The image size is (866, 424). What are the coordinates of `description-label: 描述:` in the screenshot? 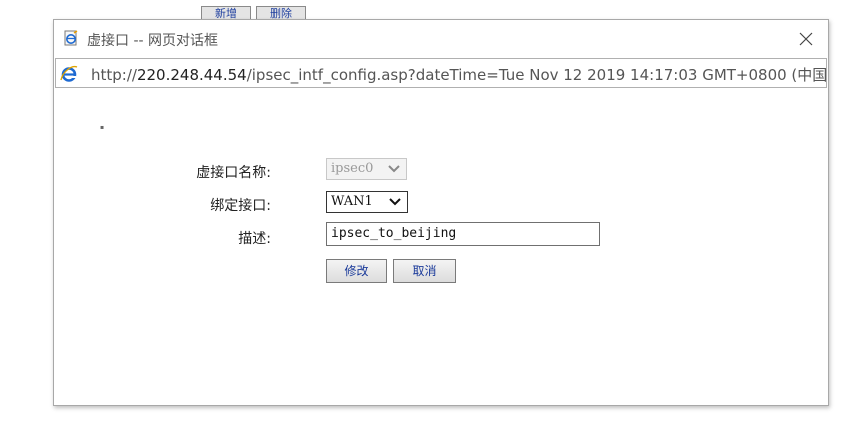 It's located at (254, 239).